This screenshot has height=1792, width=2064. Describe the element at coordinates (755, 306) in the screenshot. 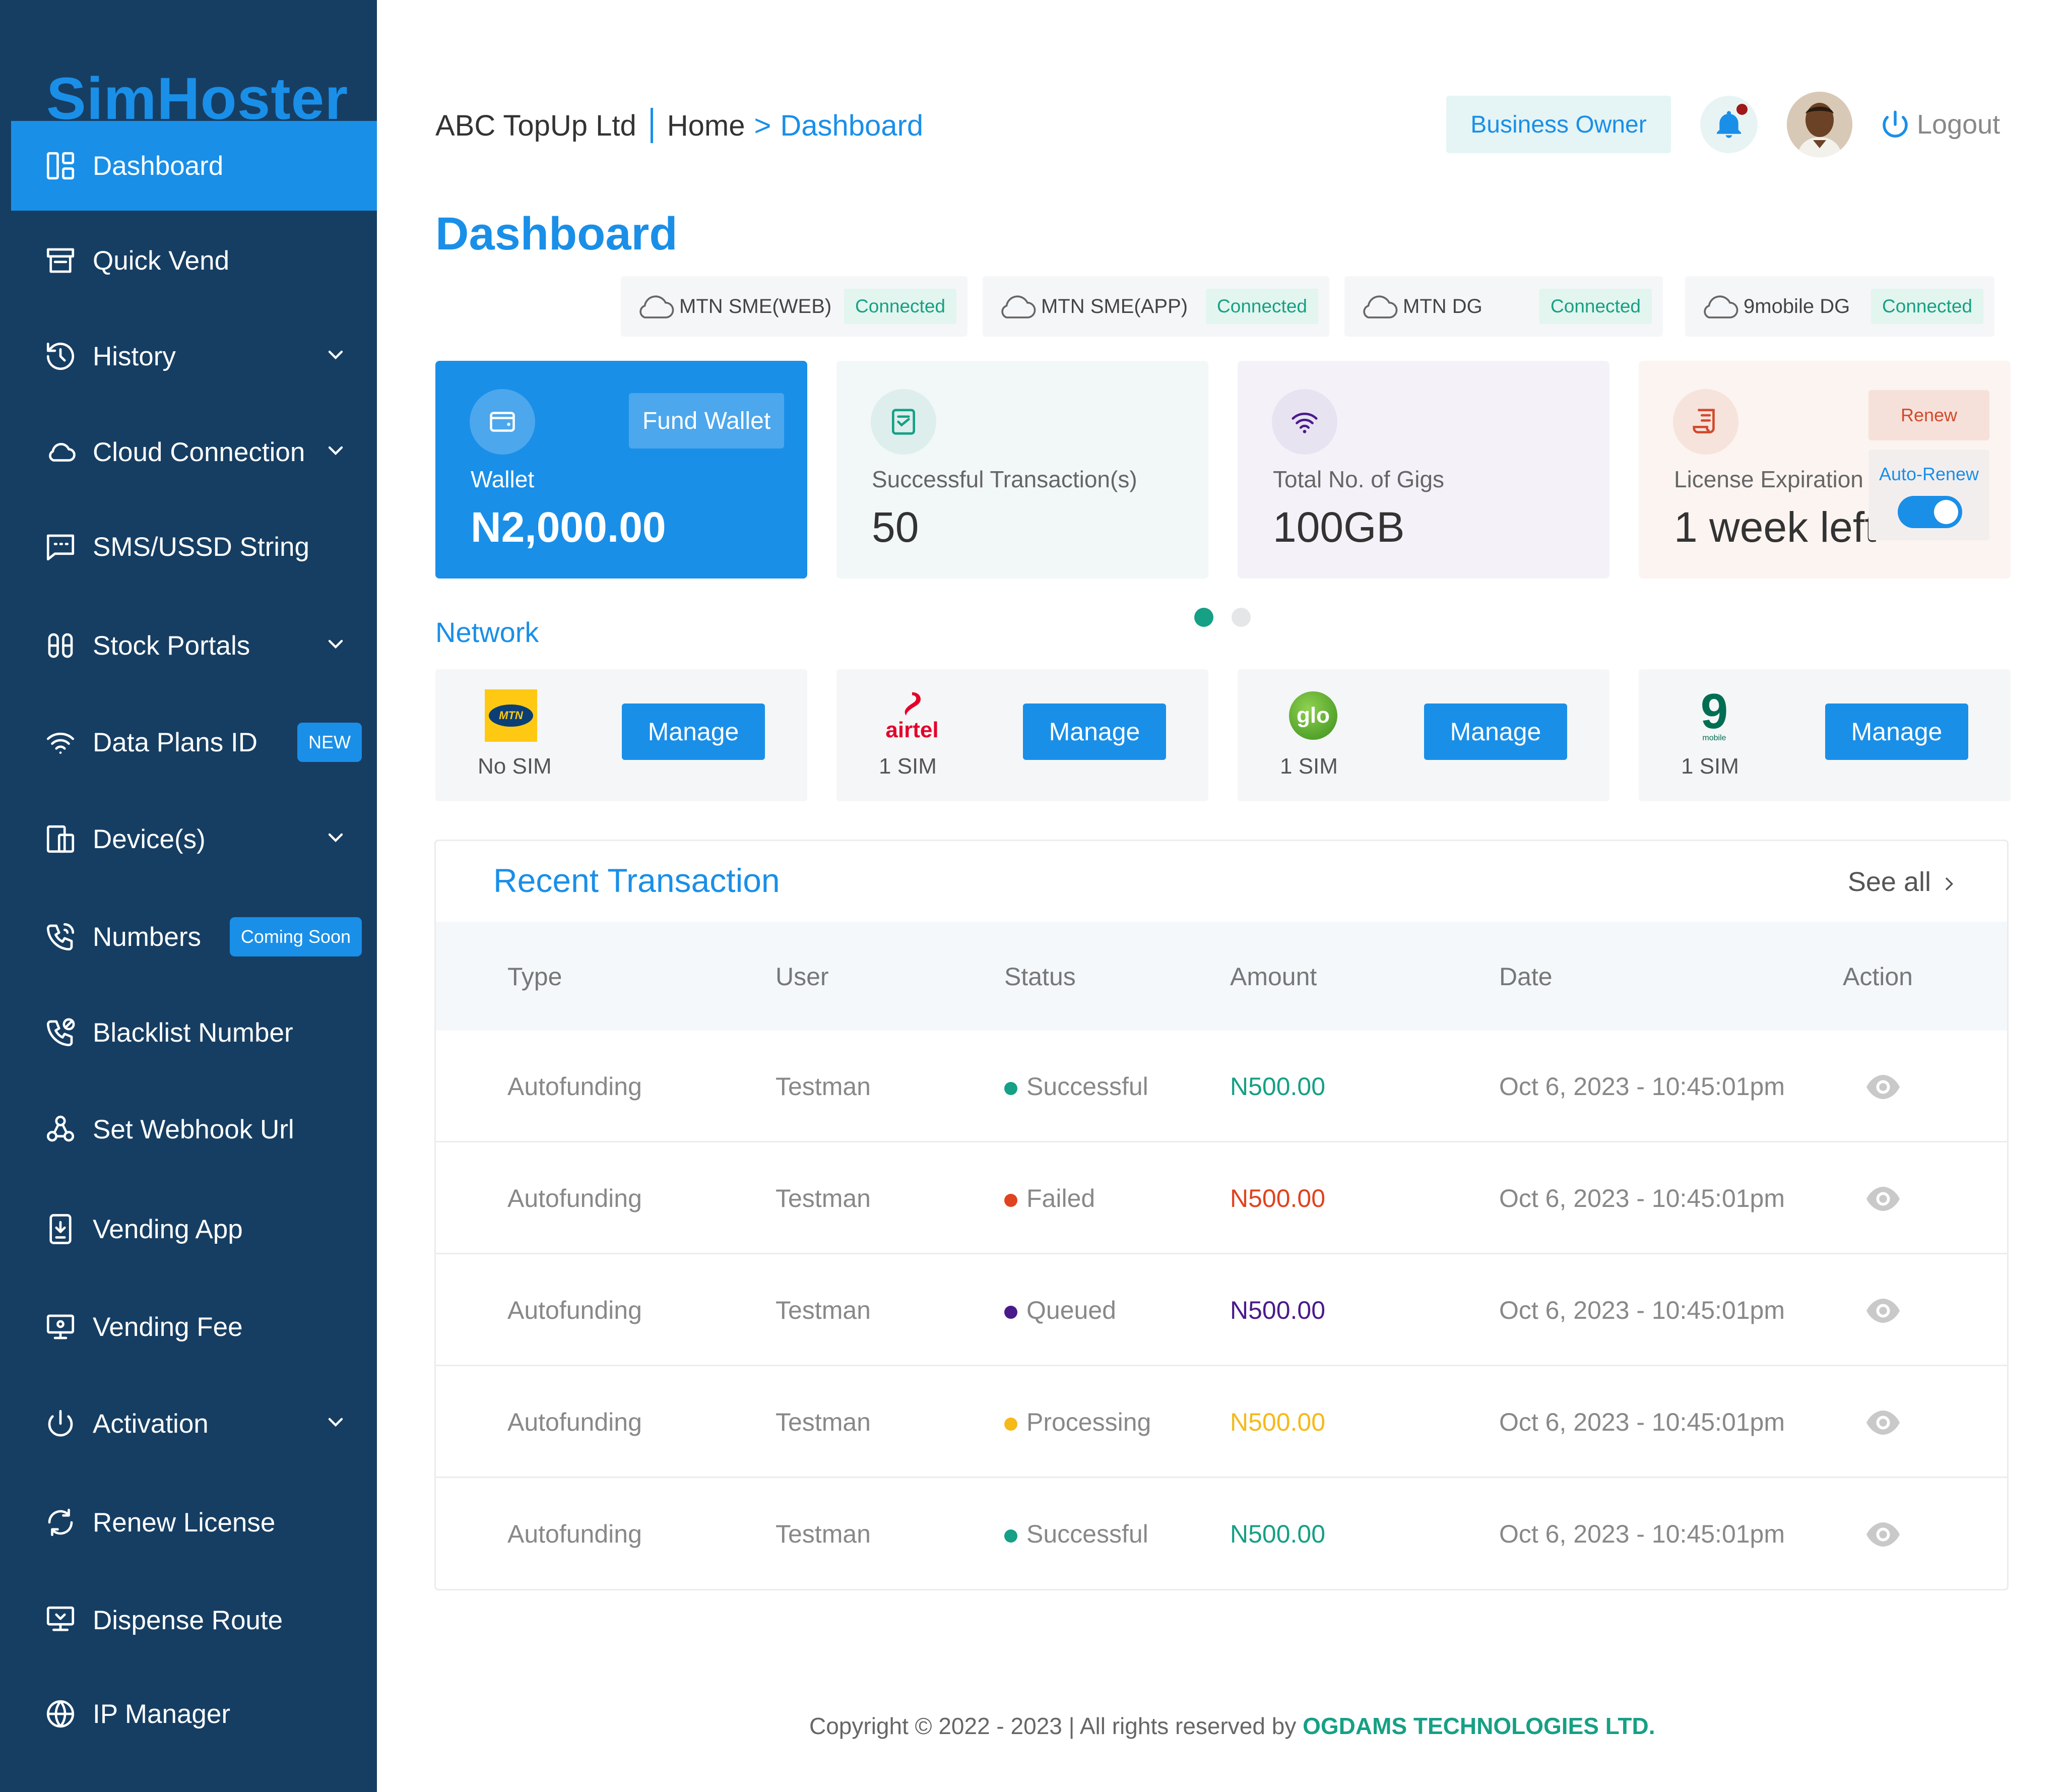

I see `connection-name: MTN SME(WEB)` at that location.